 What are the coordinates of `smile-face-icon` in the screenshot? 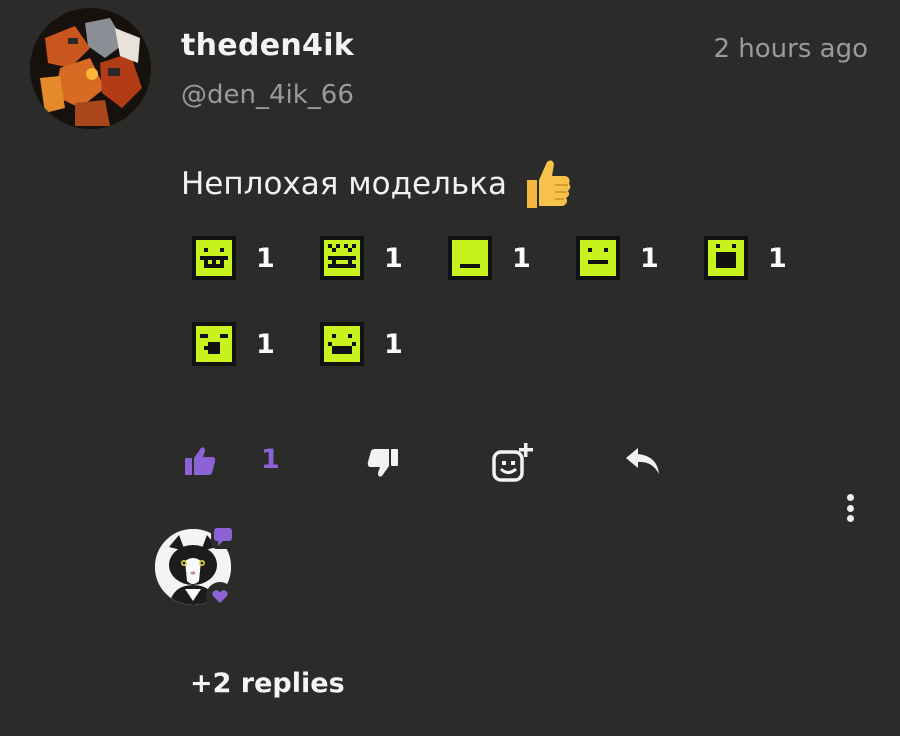 It's located at (342, 344).